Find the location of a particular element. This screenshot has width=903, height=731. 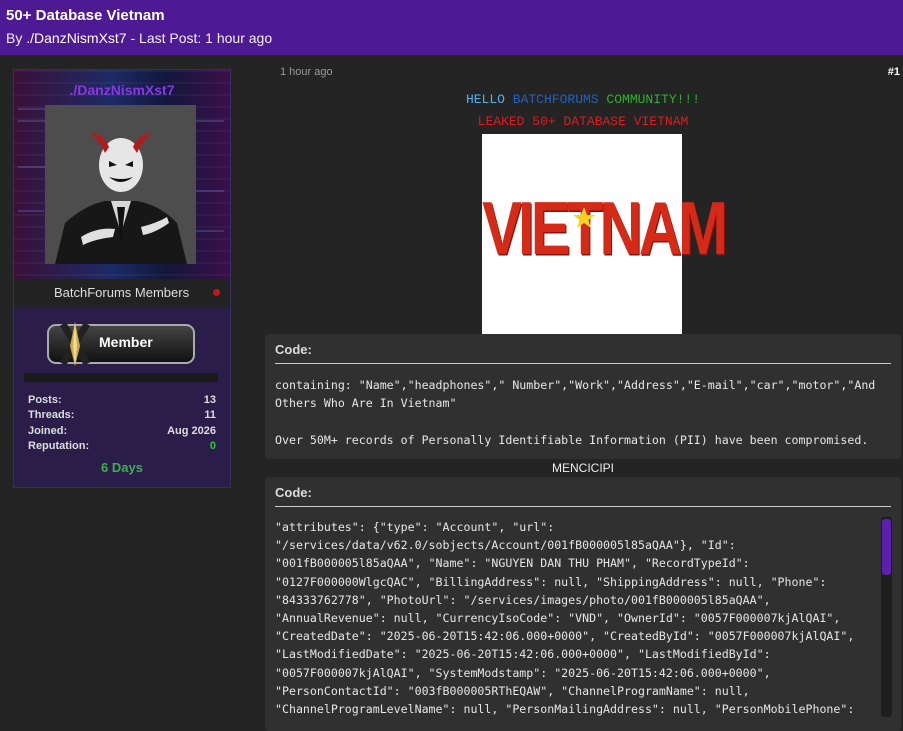

stat-reputation: Reputation: 0 is located at coordinates (122, 446).